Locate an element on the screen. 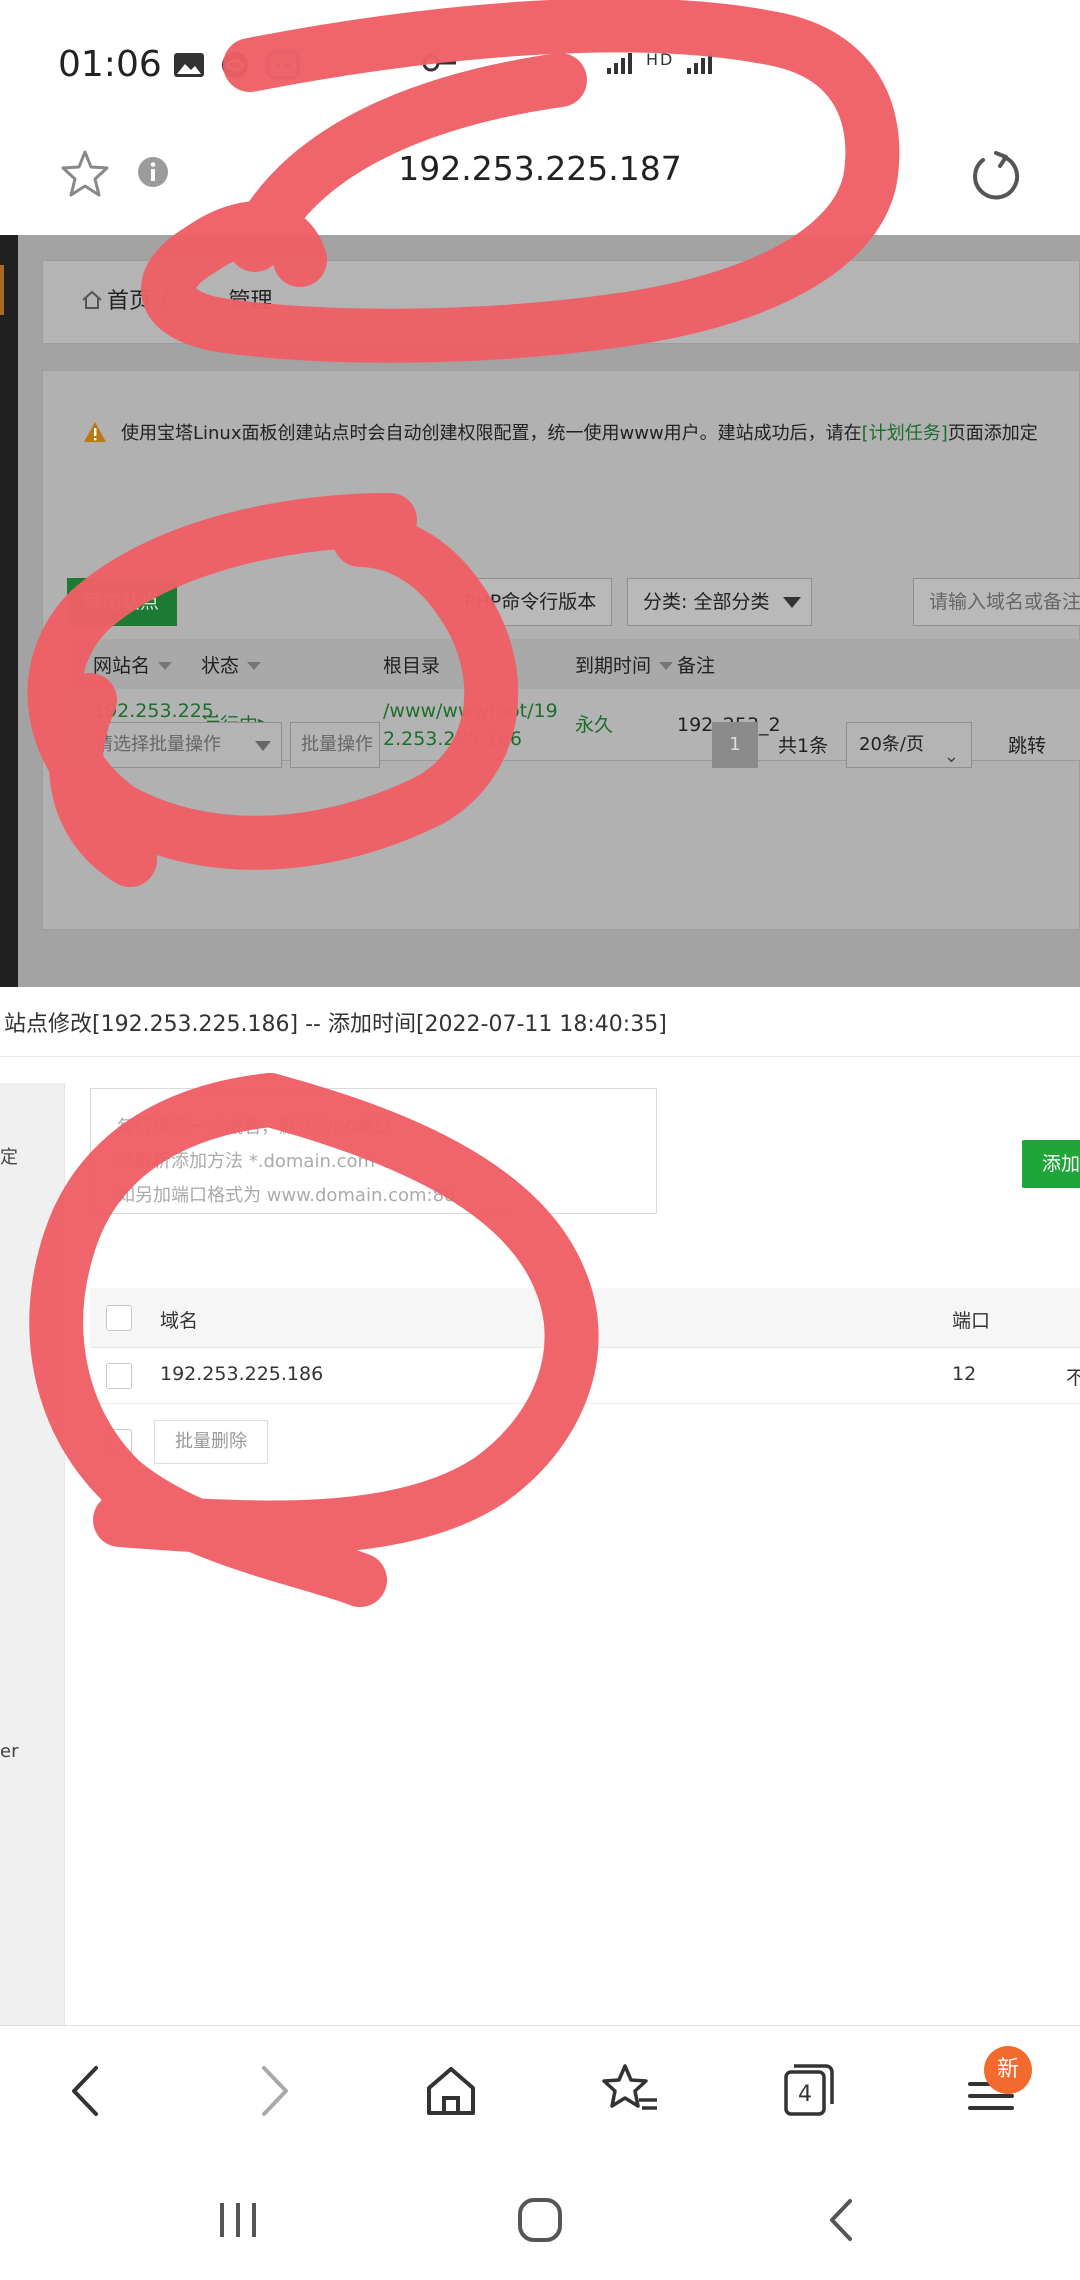  left-menu-label-1: 定 is located at coordinates (9, 1156).